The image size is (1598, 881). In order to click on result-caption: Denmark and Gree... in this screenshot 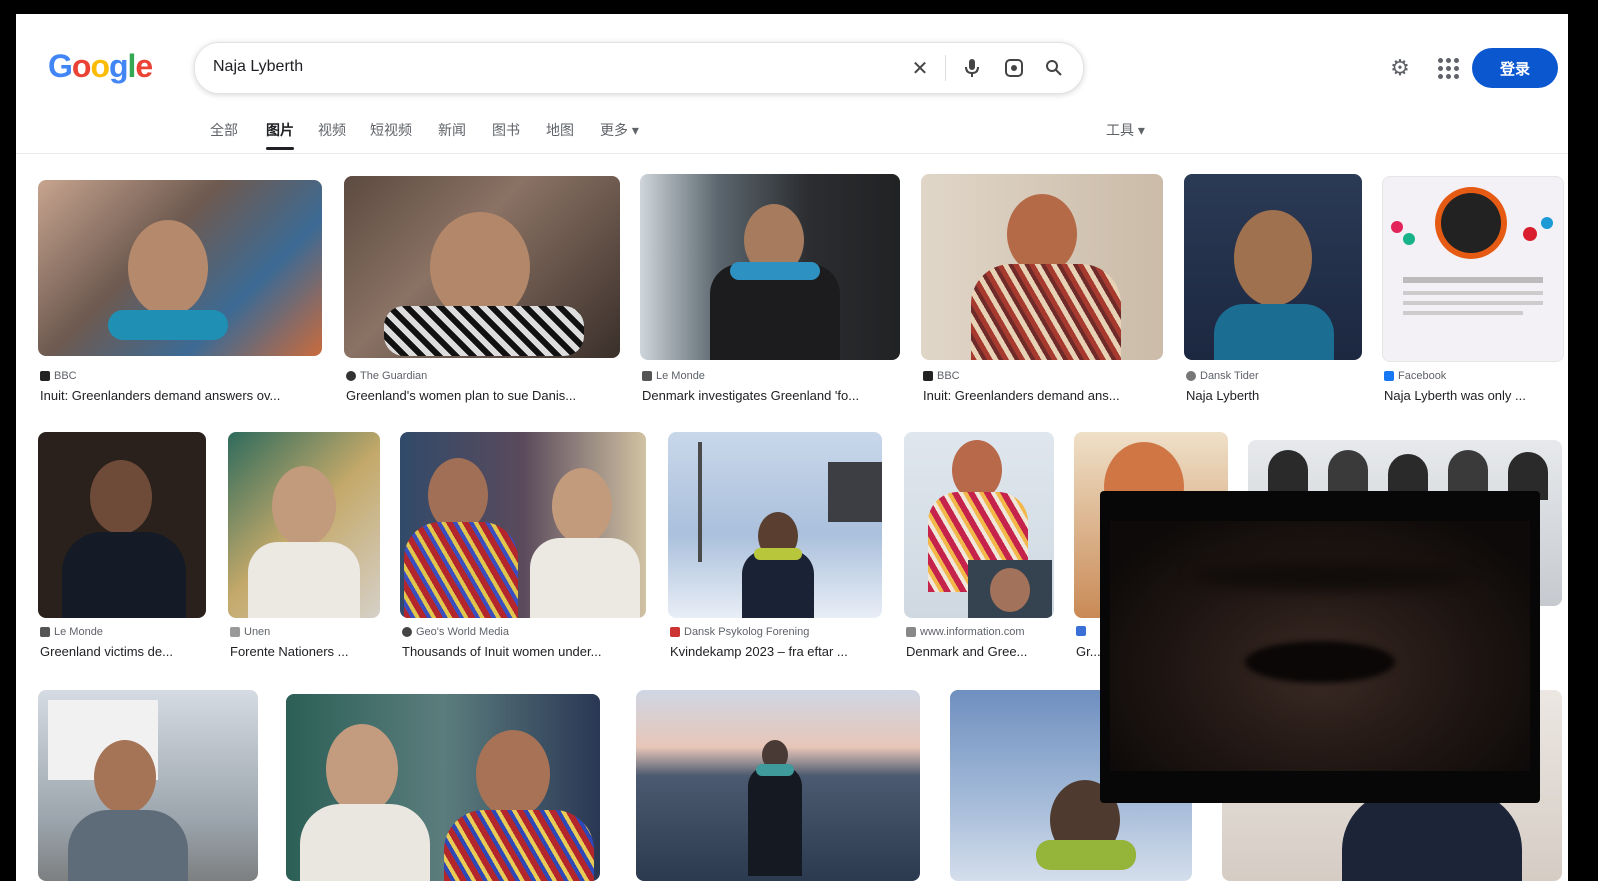, I will do `click(981, 651)`.